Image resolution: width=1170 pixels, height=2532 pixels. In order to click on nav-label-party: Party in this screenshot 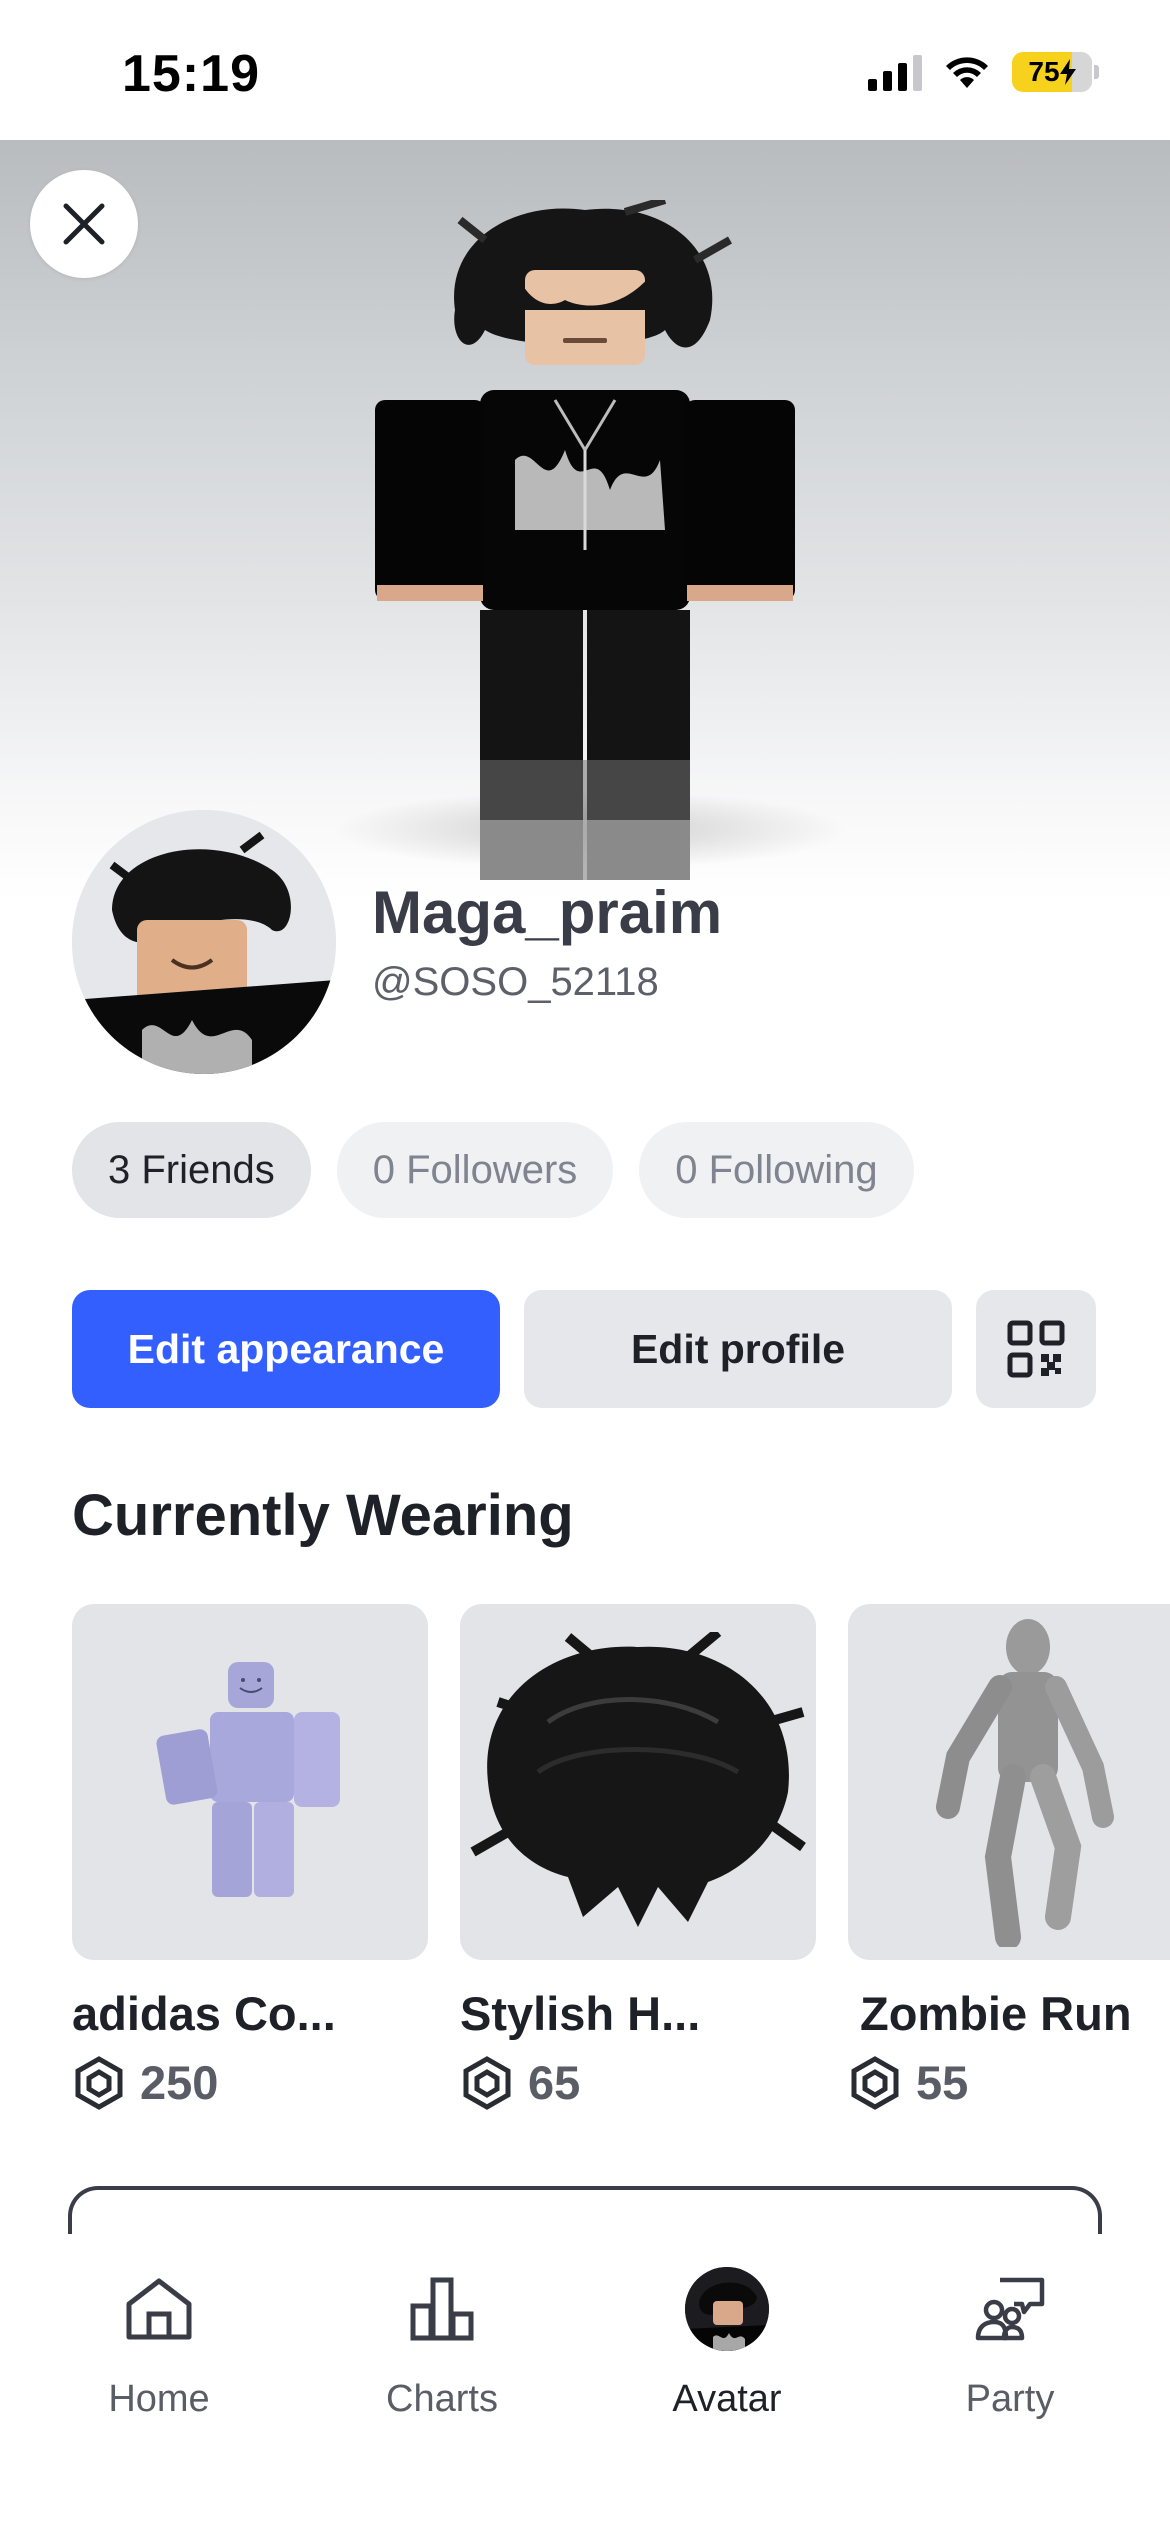, I will do `click(1010, 2399)`.